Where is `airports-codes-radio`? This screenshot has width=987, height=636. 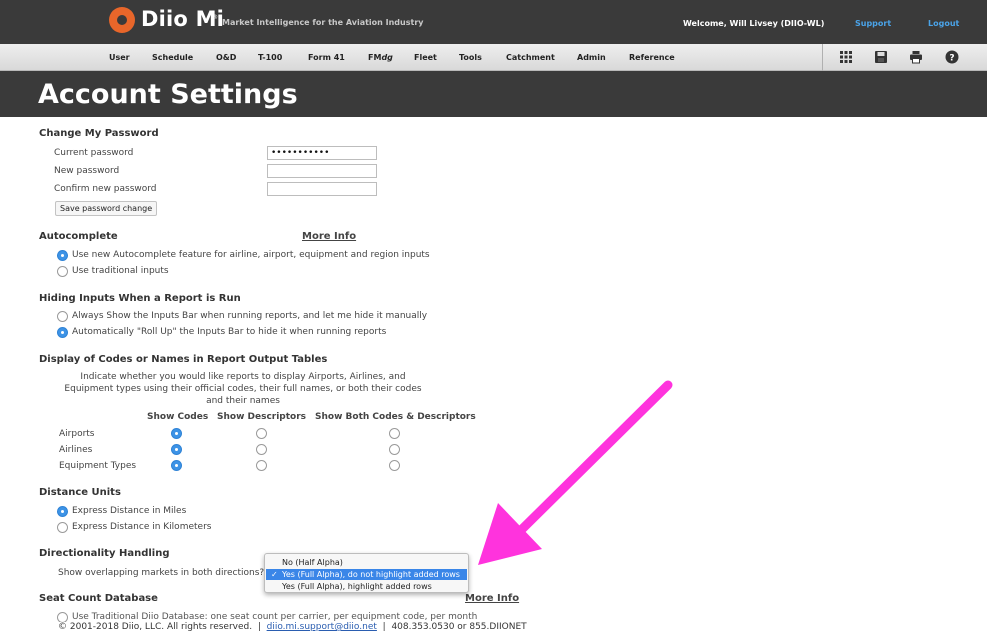
airports-codes-radio is located at coordinates (176, 433).